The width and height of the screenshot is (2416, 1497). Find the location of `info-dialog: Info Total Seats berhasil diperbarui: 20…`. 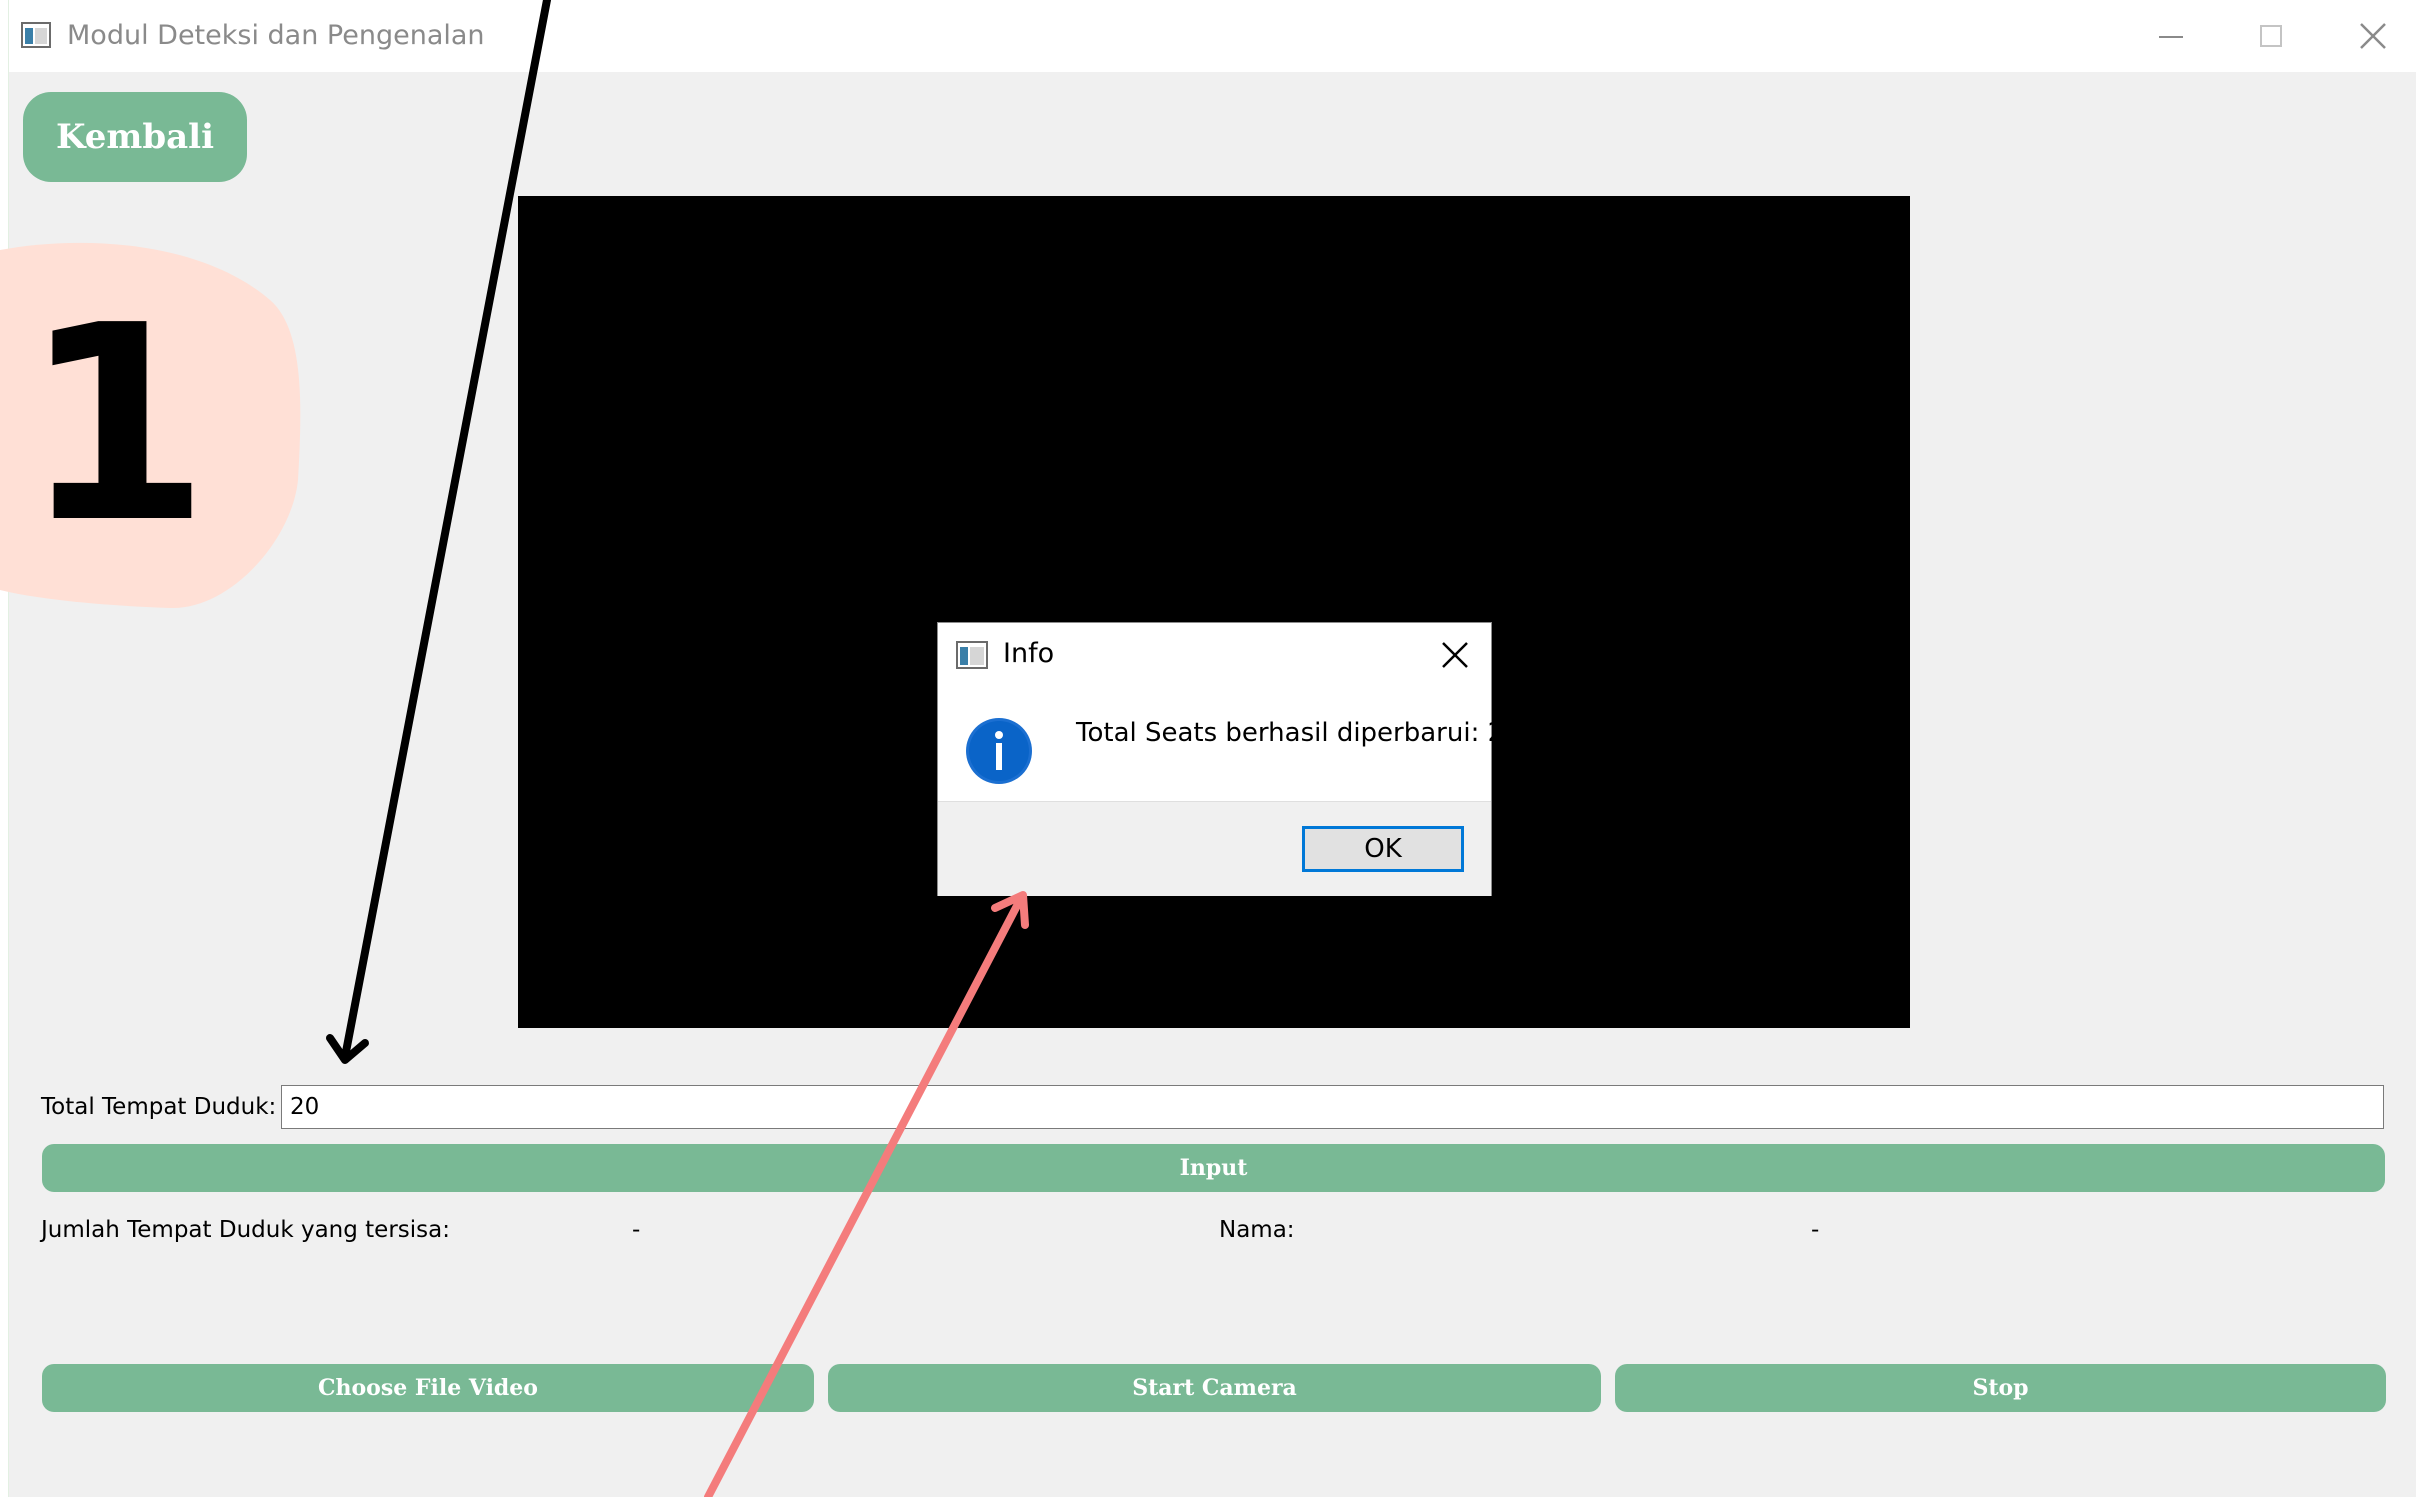

info-dialog: Info Total Seats berhasil diperbarui: 20… is located at coordinates (1229, 759).